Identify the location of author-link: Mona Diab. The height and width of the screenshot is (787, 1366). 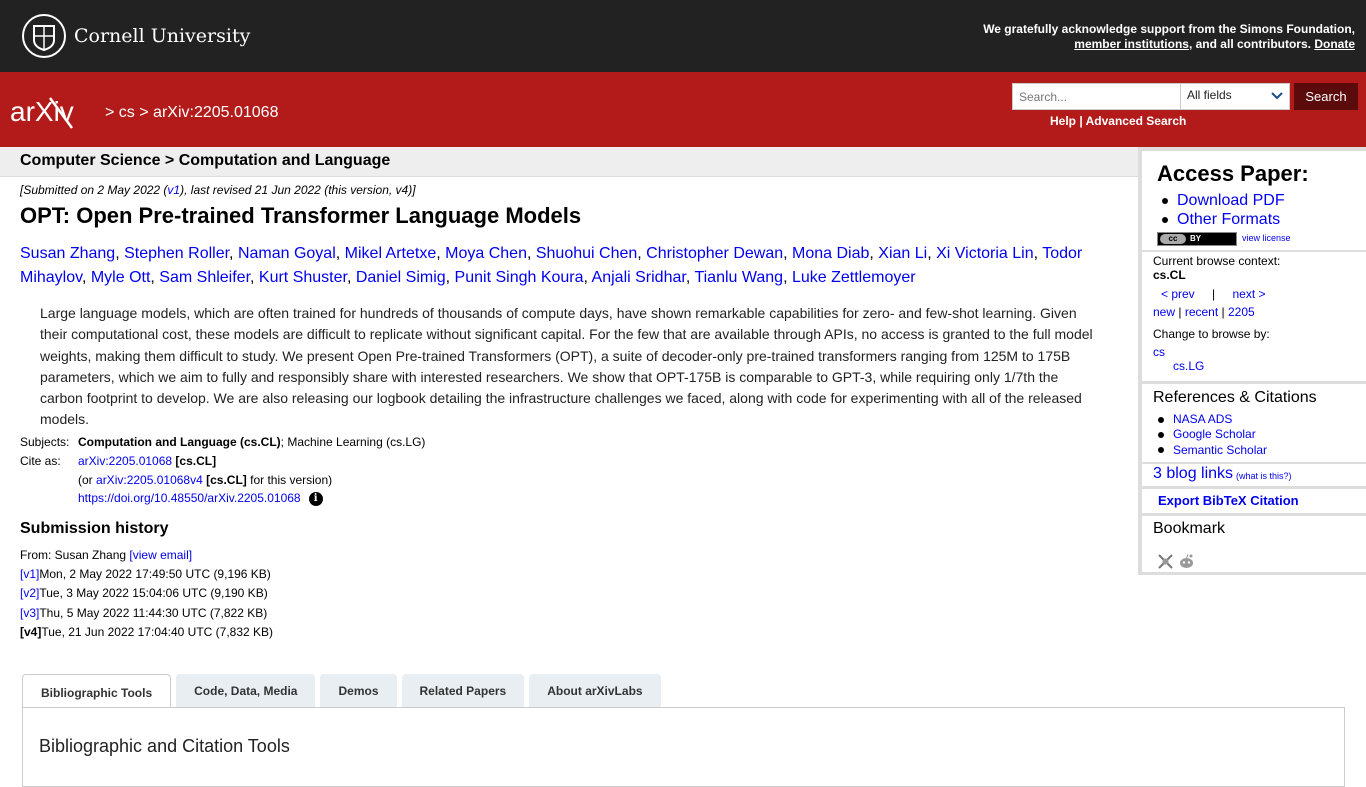
(830, 253).